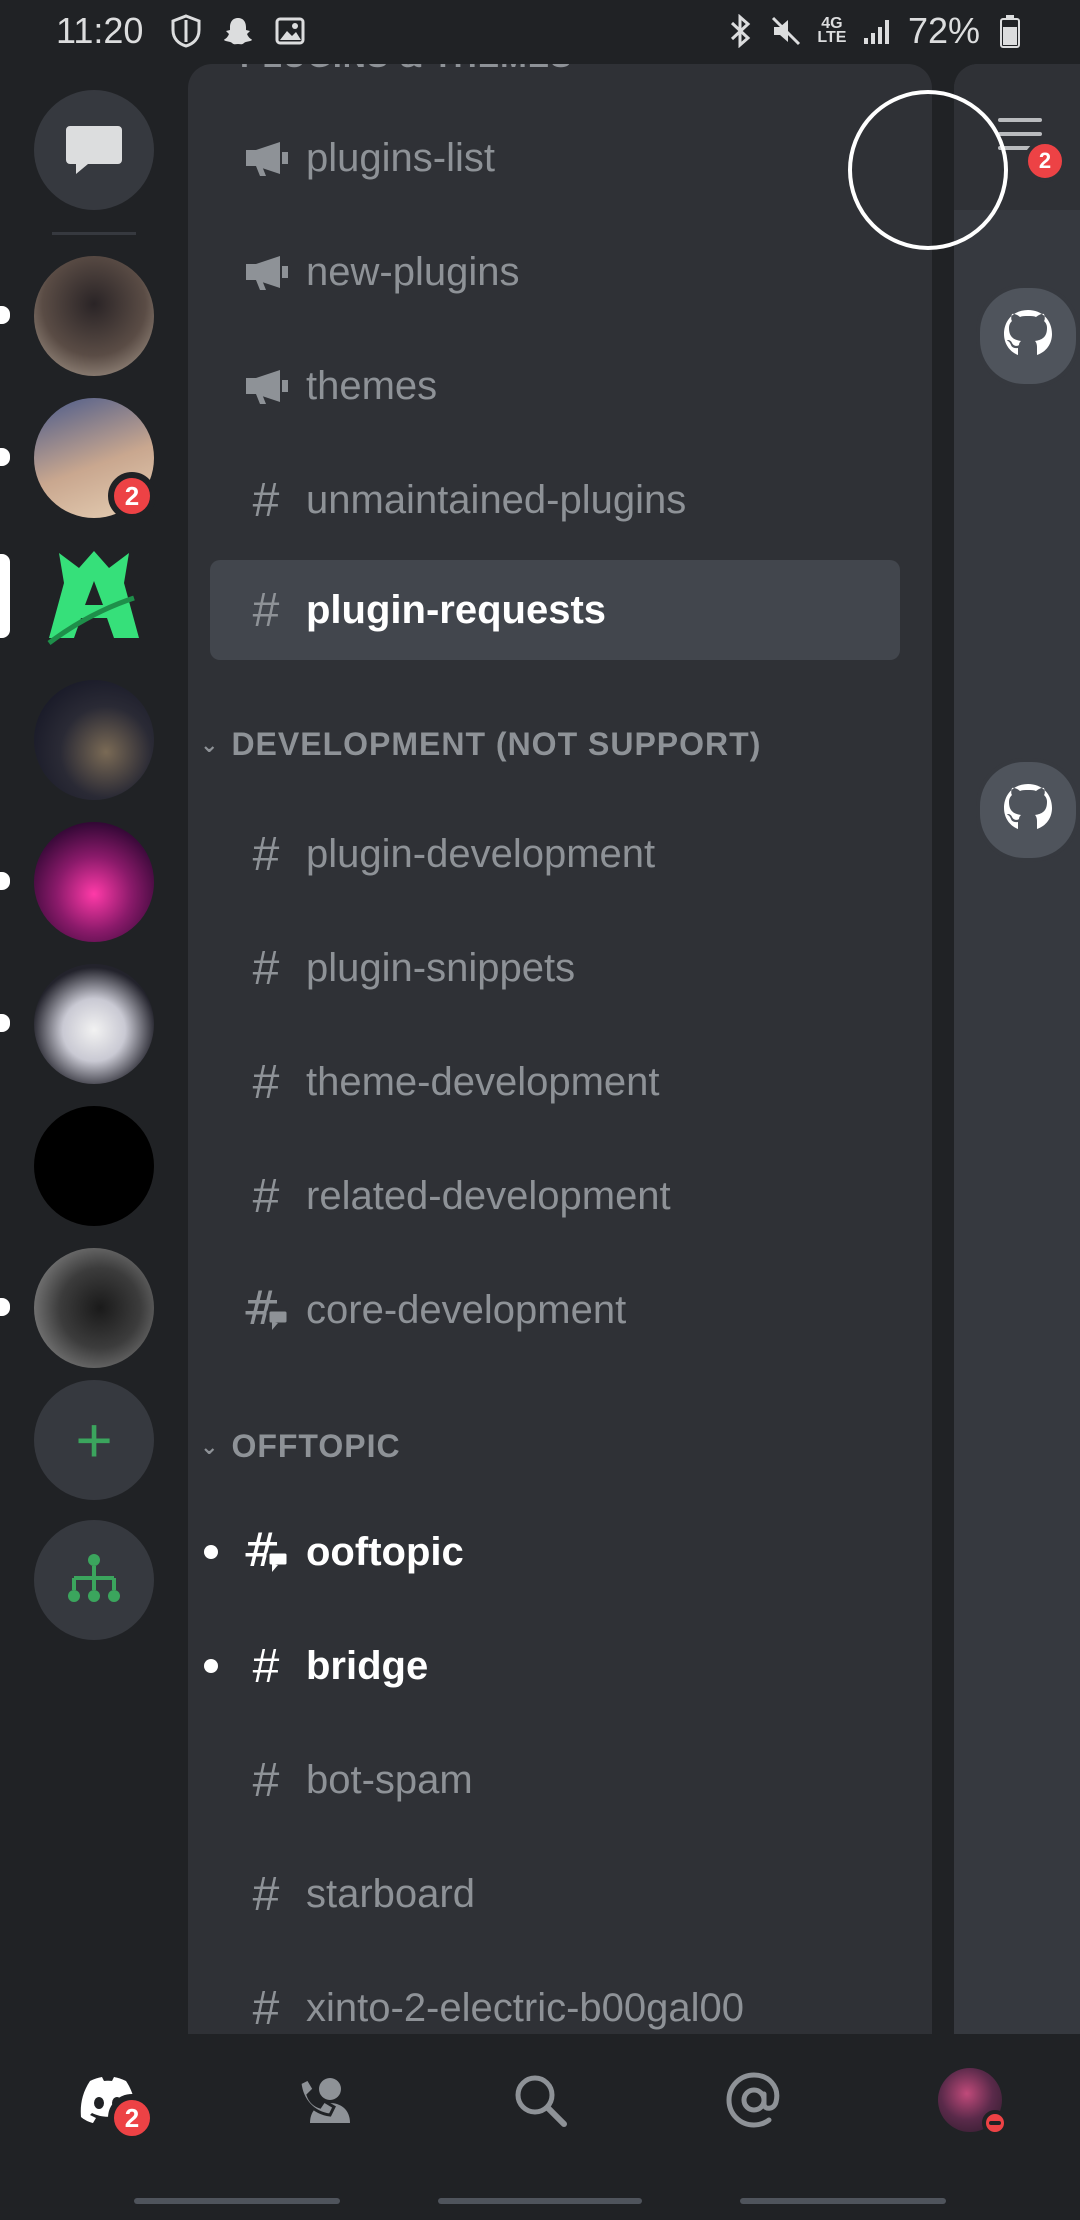 The image size is (1080, 2220). I want to click on category-offtopic: ⌄ OFFTOPIC, so click(300, 1446).